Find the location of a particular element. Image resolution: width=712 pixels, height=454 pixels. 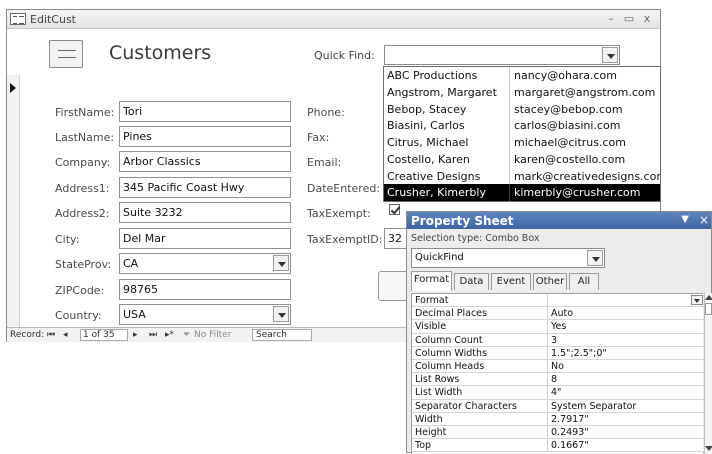

property-value: 3 is located at coordinates (626, 340).